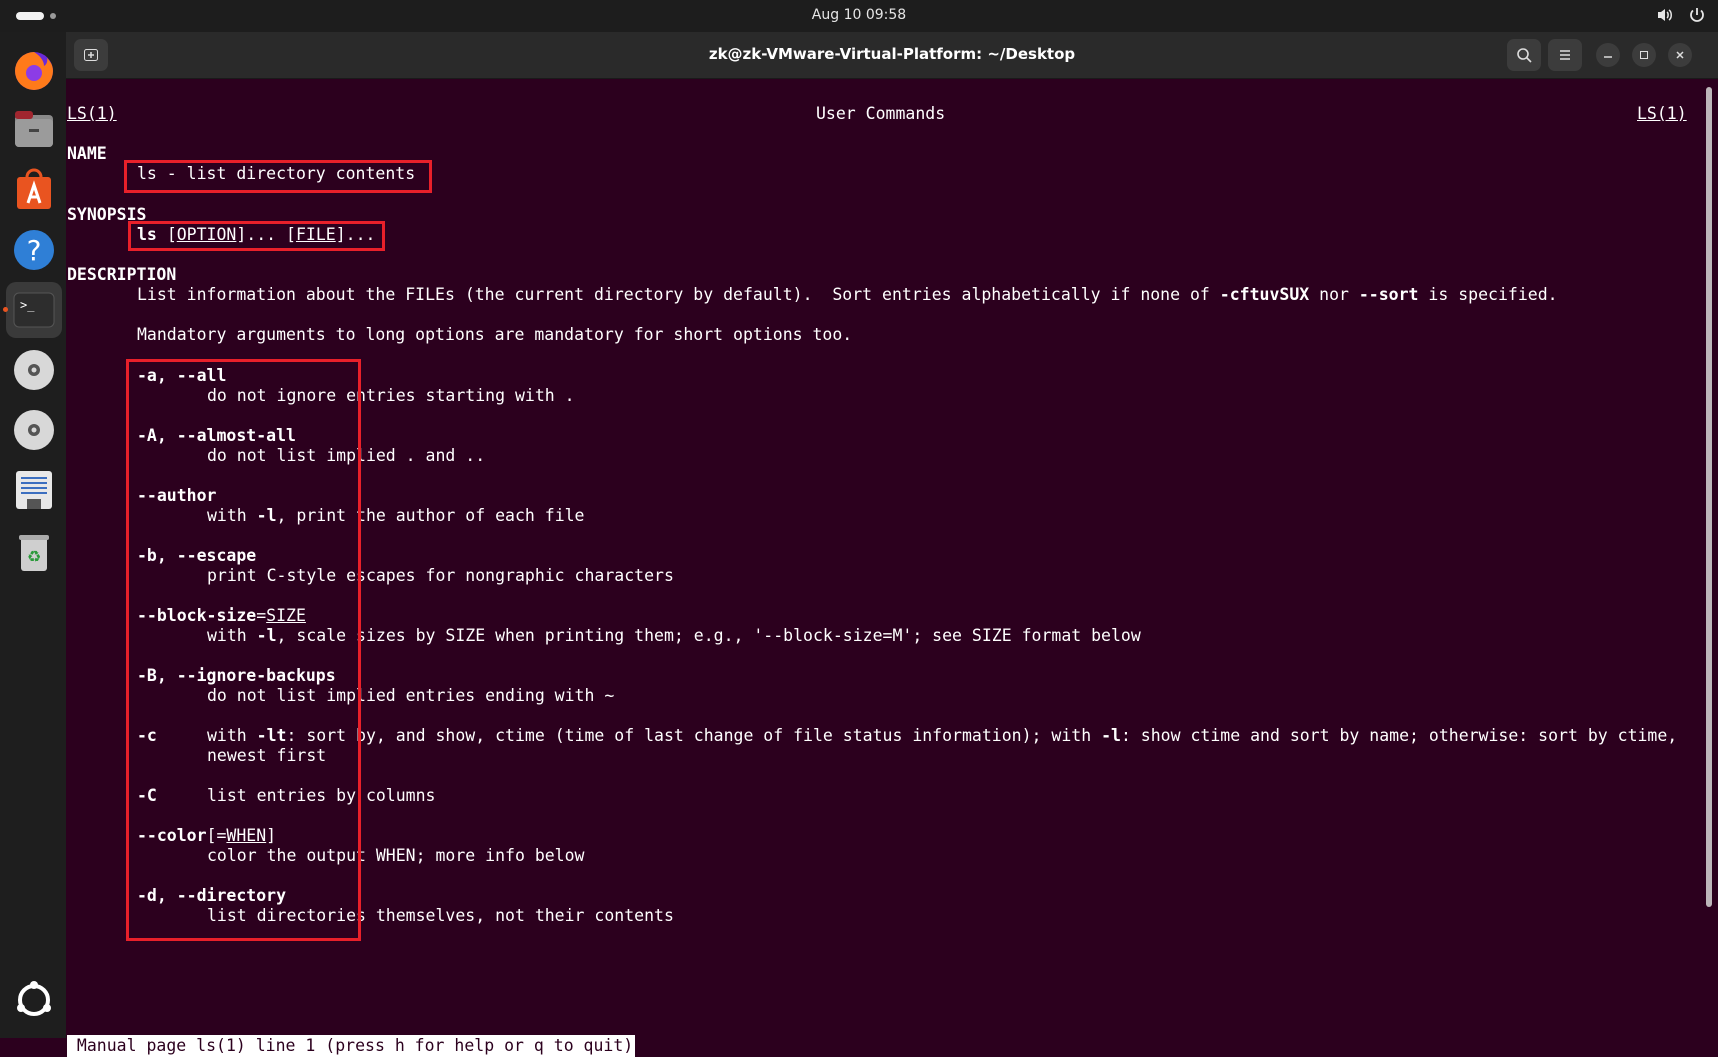  I want to click on highlight-box-synopsis, so click(256, 236).